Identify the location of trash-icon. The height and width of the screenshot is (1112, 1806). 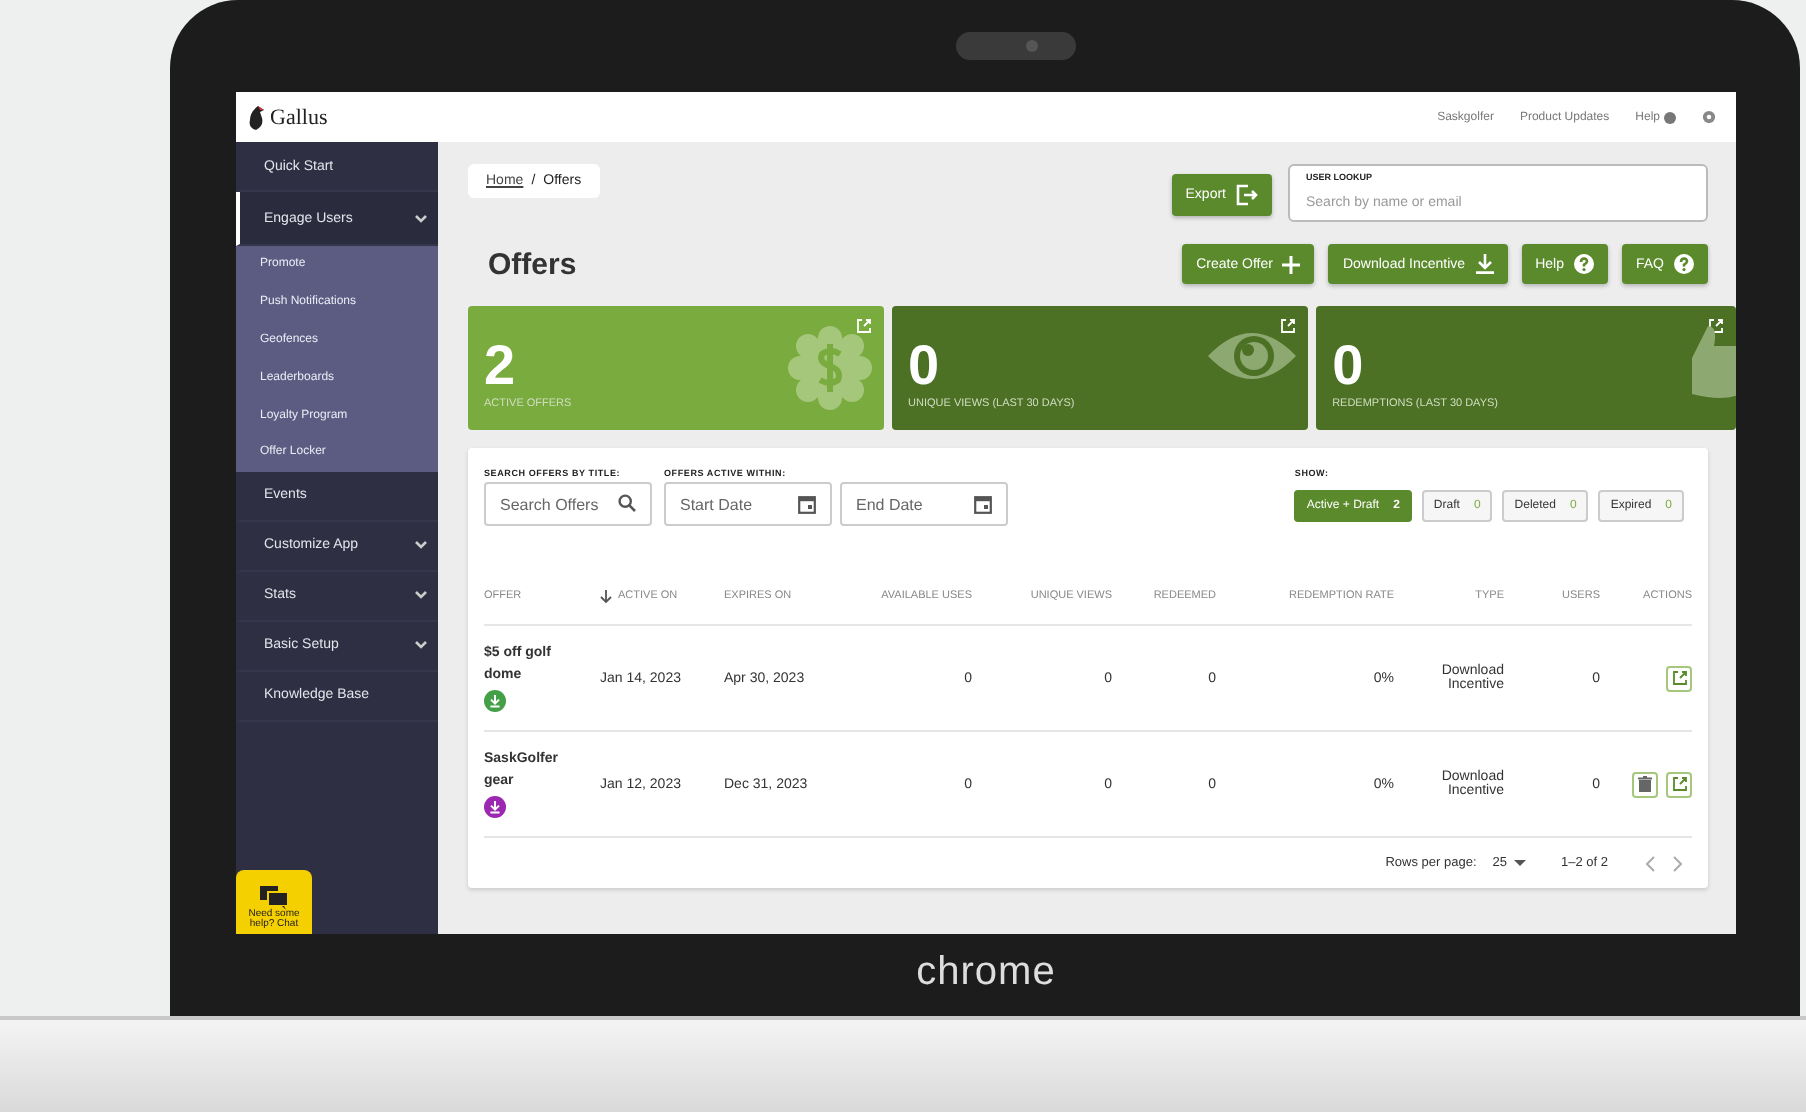
(1645, 784).